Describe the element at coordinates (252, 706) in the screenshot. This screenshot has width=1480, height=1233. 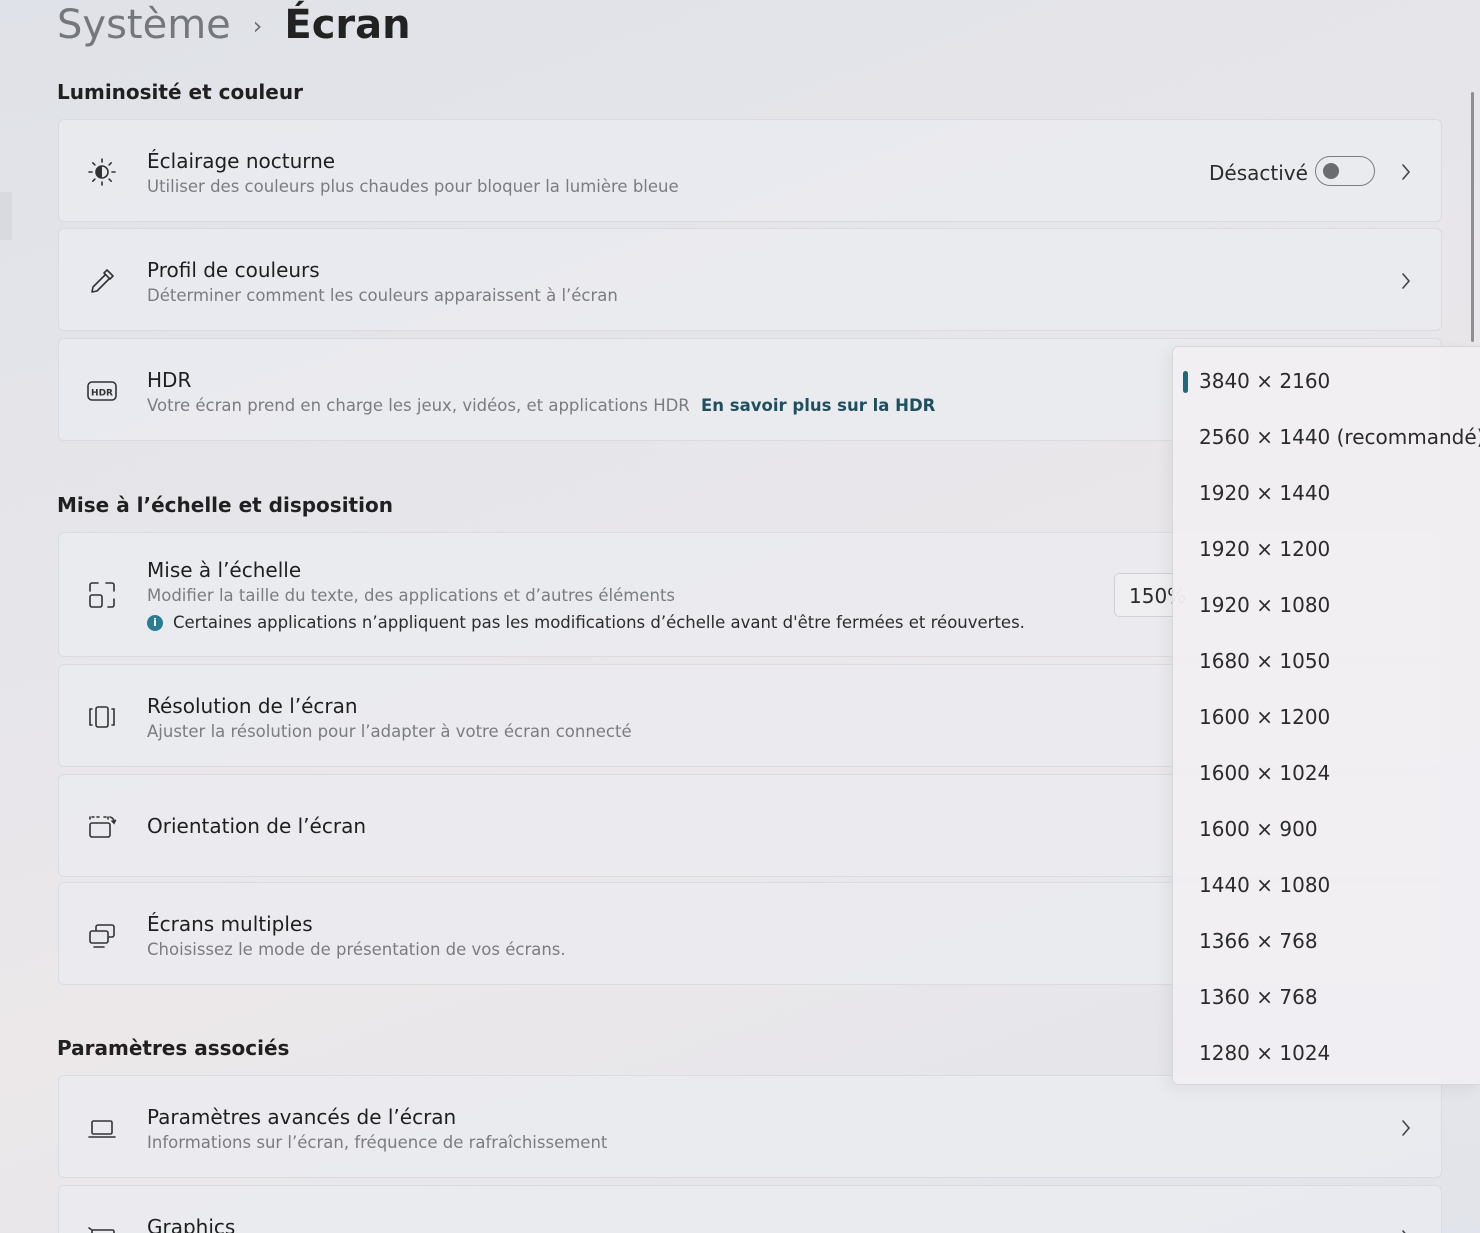
I see `resolution-title: Résolution de l’écran` at that location.